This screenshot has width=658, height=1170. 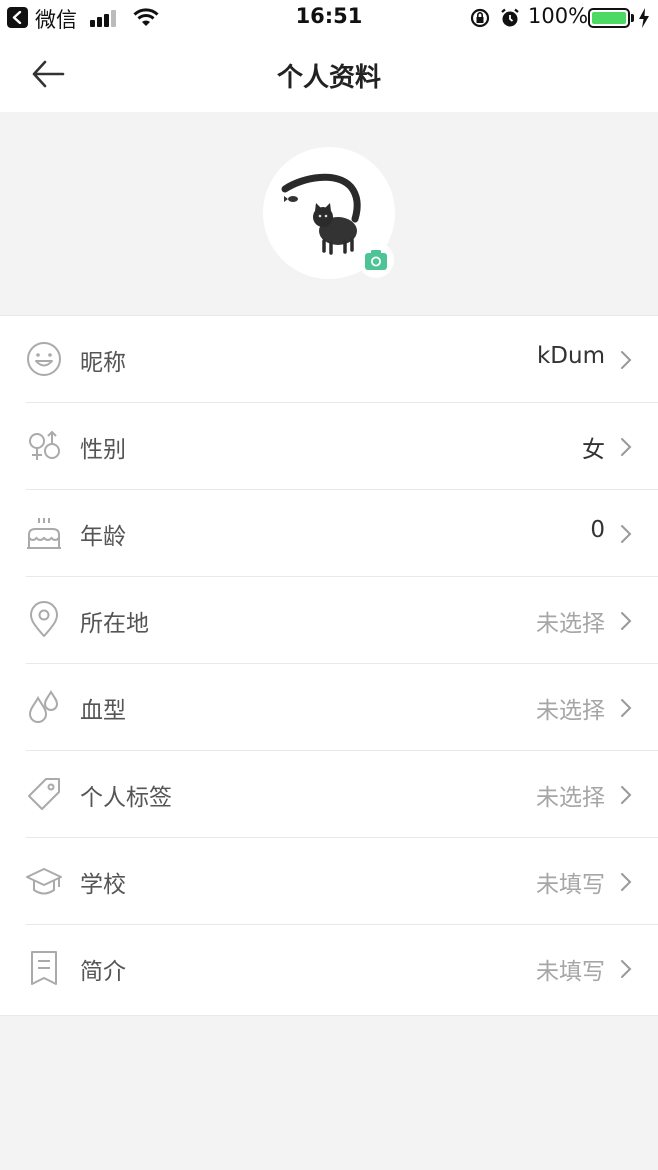 I want to click on row-label: 昵称, so click(x=103, y=363).